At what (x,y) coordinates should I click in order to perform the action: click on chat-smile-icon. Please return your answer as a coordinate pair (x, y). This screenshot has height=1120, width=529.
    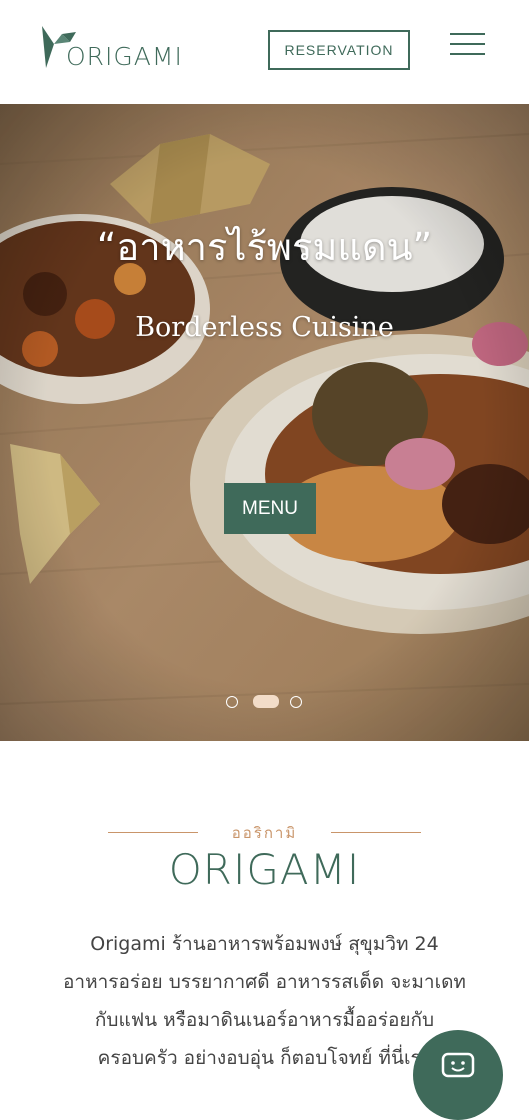
    Looking at the image, I should click on (458, 1065).